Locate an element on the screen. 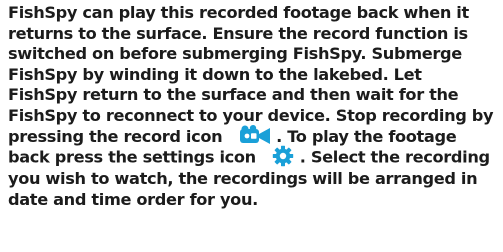 Image resolution: width=503 pixels, height=252 pixels. text-segment: back press the settings icon is located at coordinates (132, 157).